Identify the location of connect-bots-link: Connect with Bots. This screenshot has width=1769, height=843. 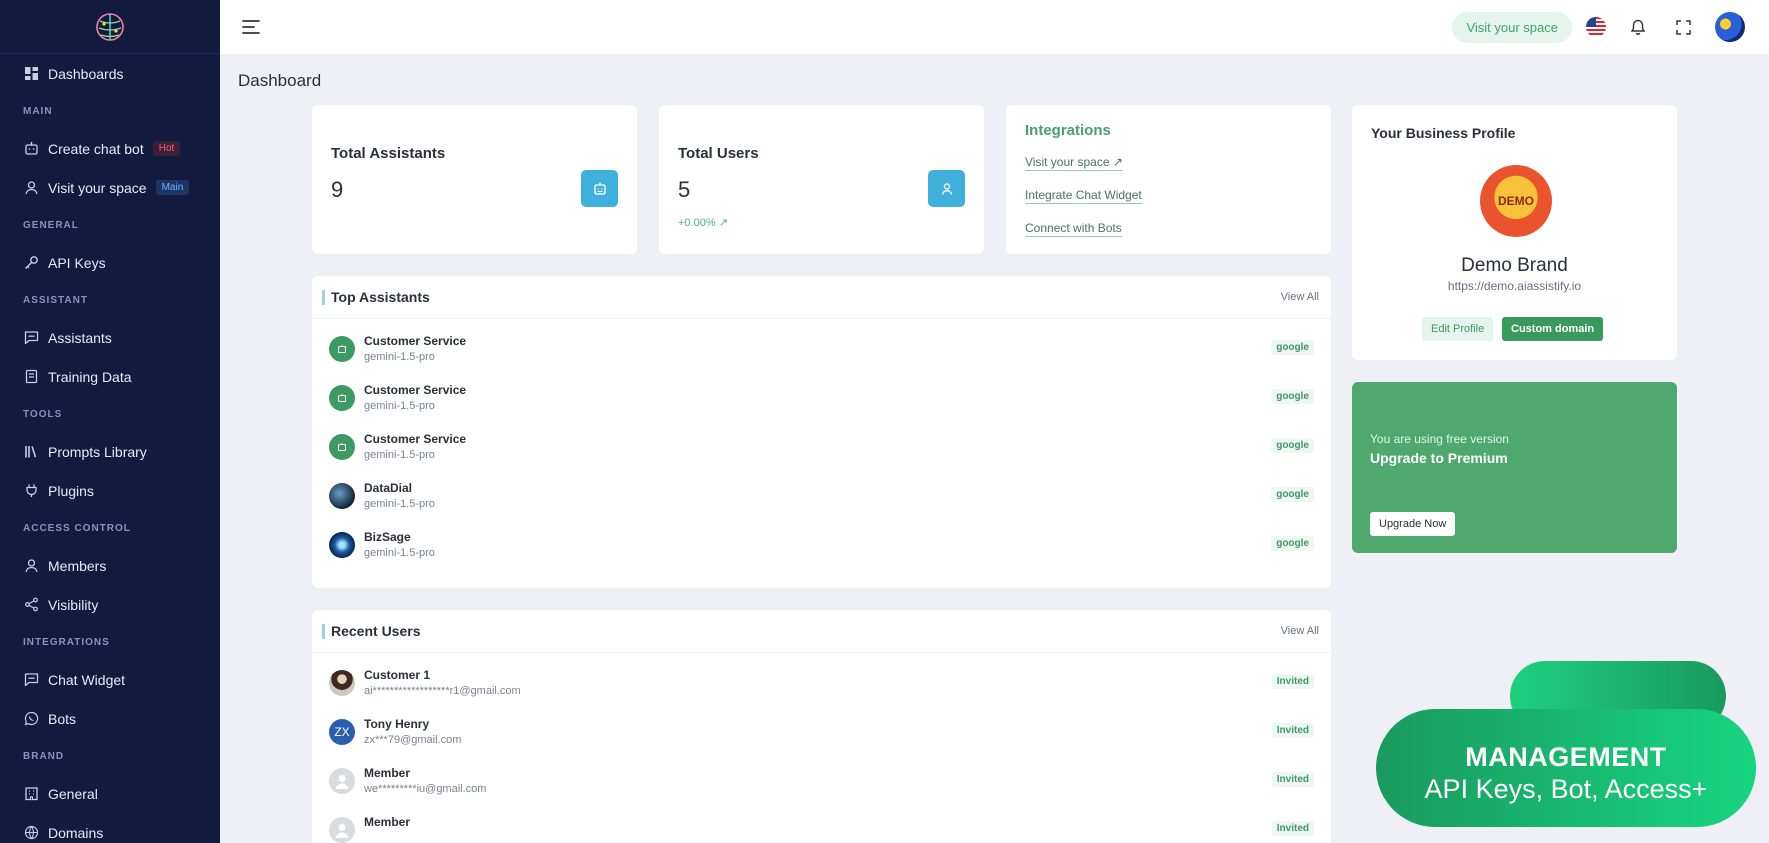
(1073, 229).